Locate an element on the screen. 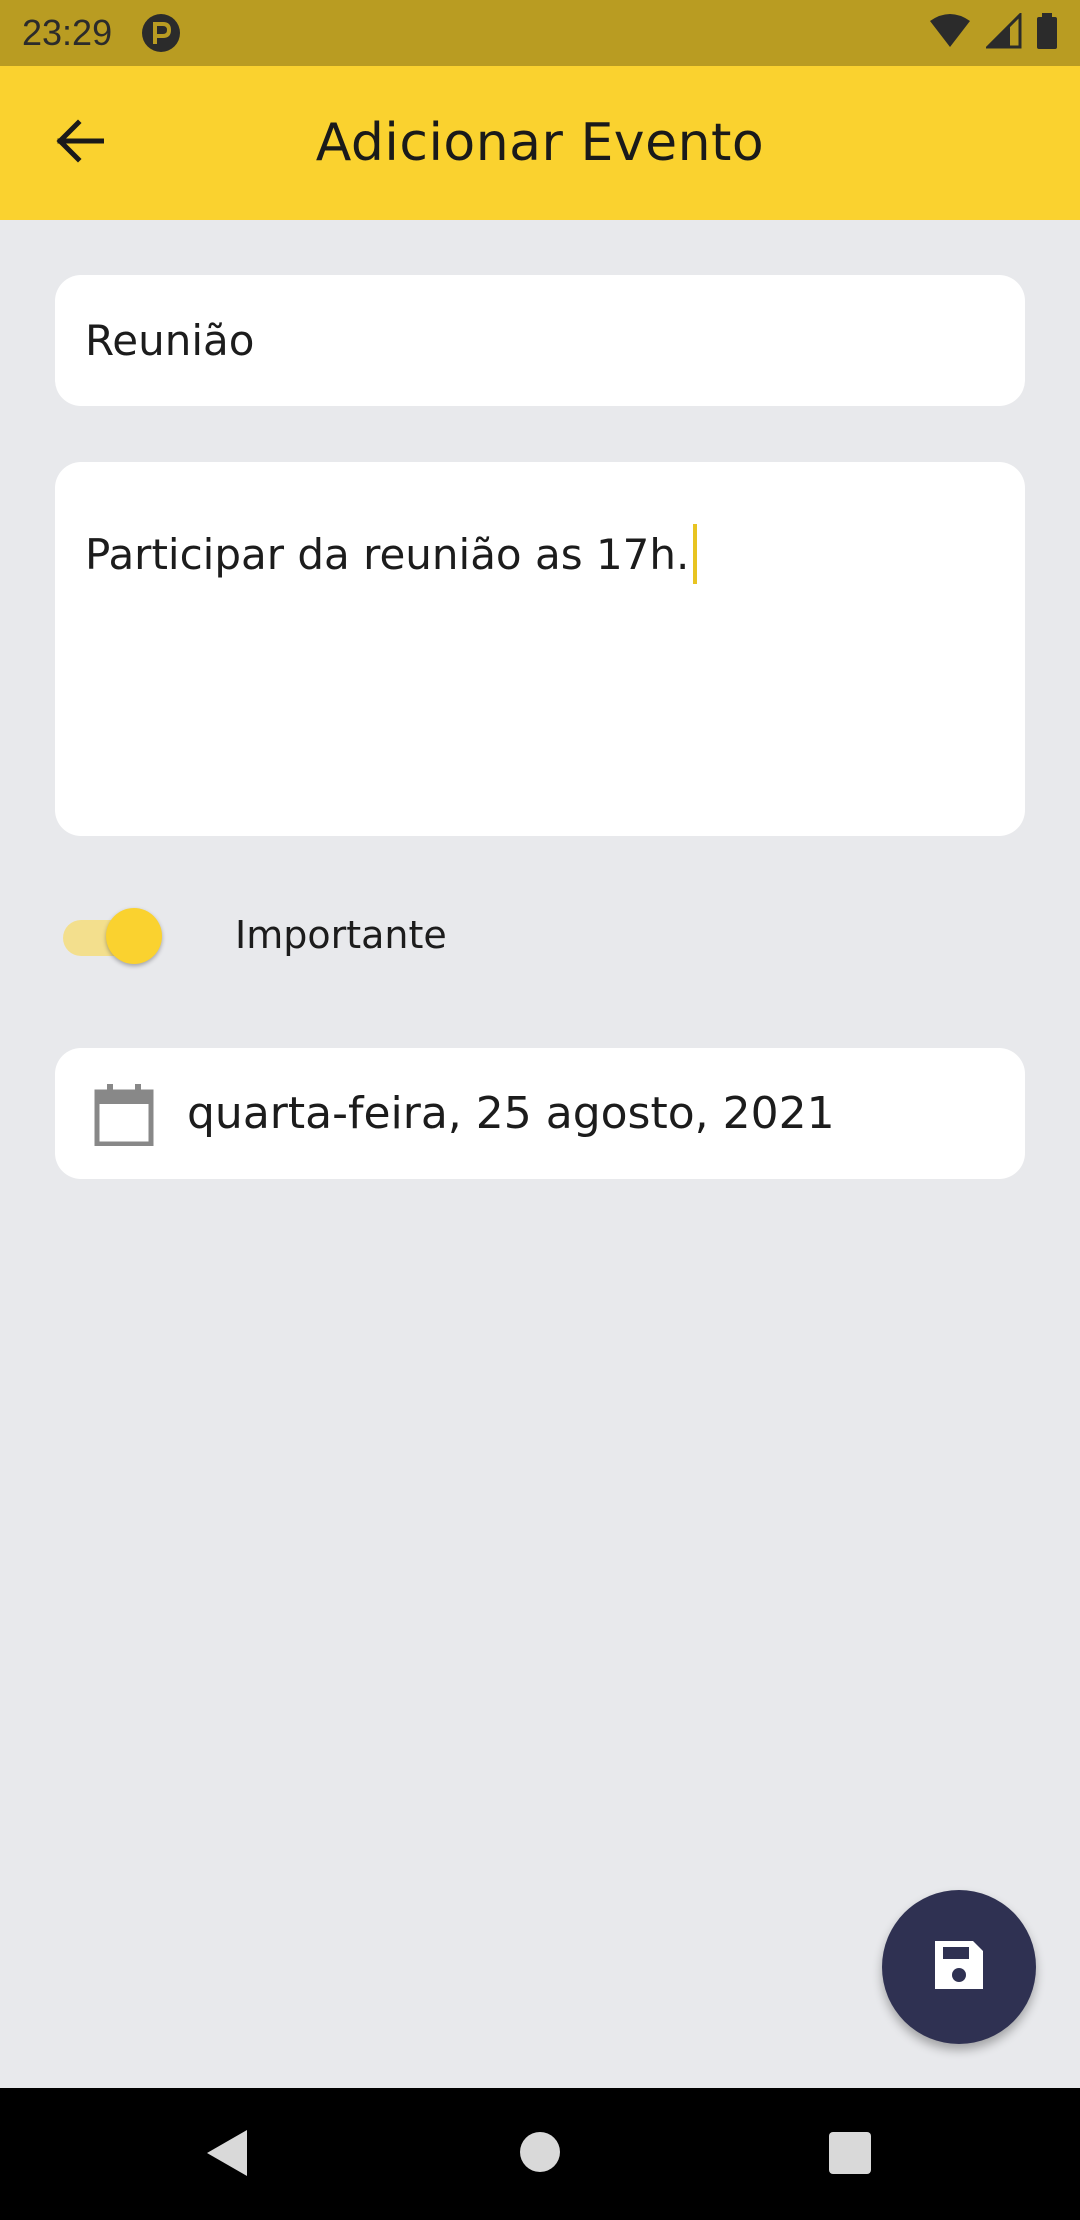 This screenshot has height=2220, width=1080. calendar-icon is located at coordinates (124, 1115).